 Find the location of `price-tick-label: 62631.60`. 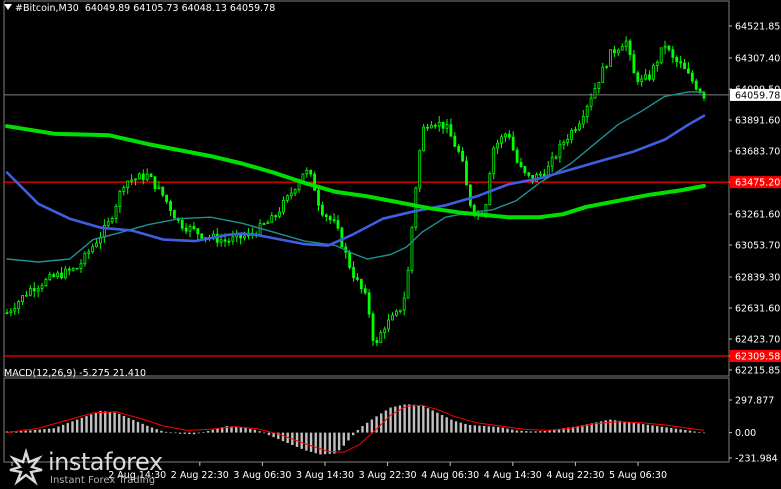

price-tick-label: 62631.60 is located at coordinates (757, 308).